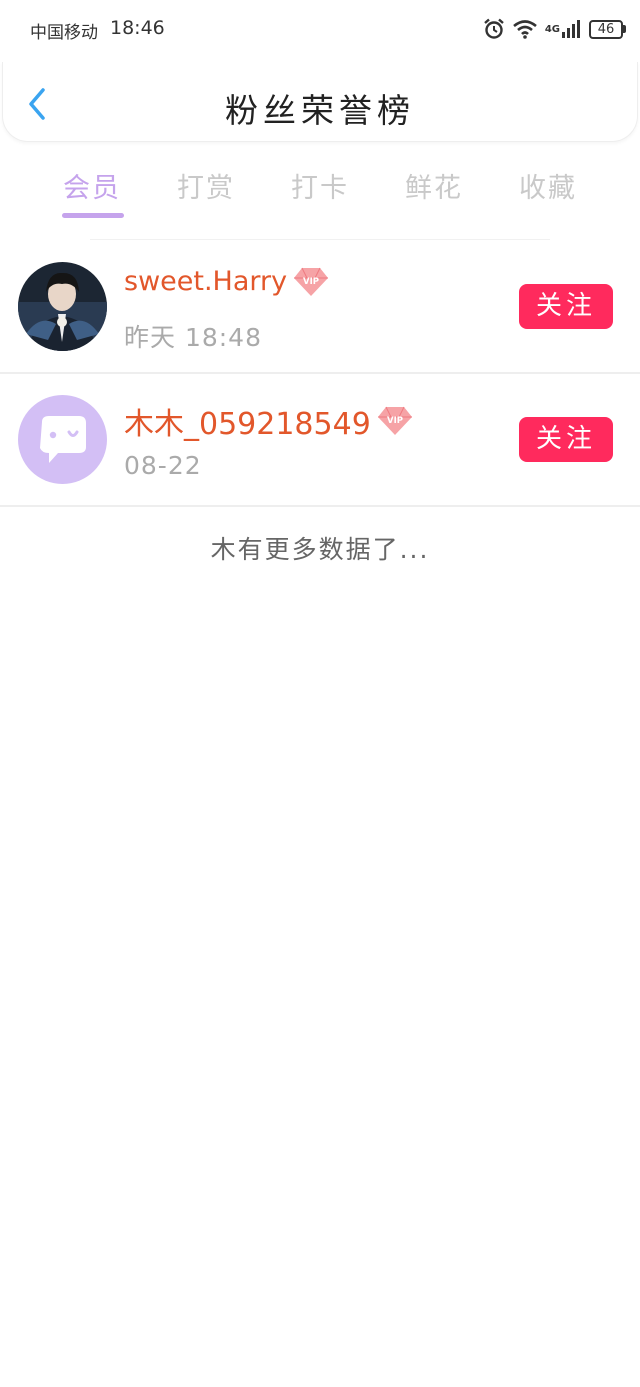  What do you see at coordinates (92, 185) in the screenshot?
I see `tab-members: 会员` at bounding box center [92, 185].